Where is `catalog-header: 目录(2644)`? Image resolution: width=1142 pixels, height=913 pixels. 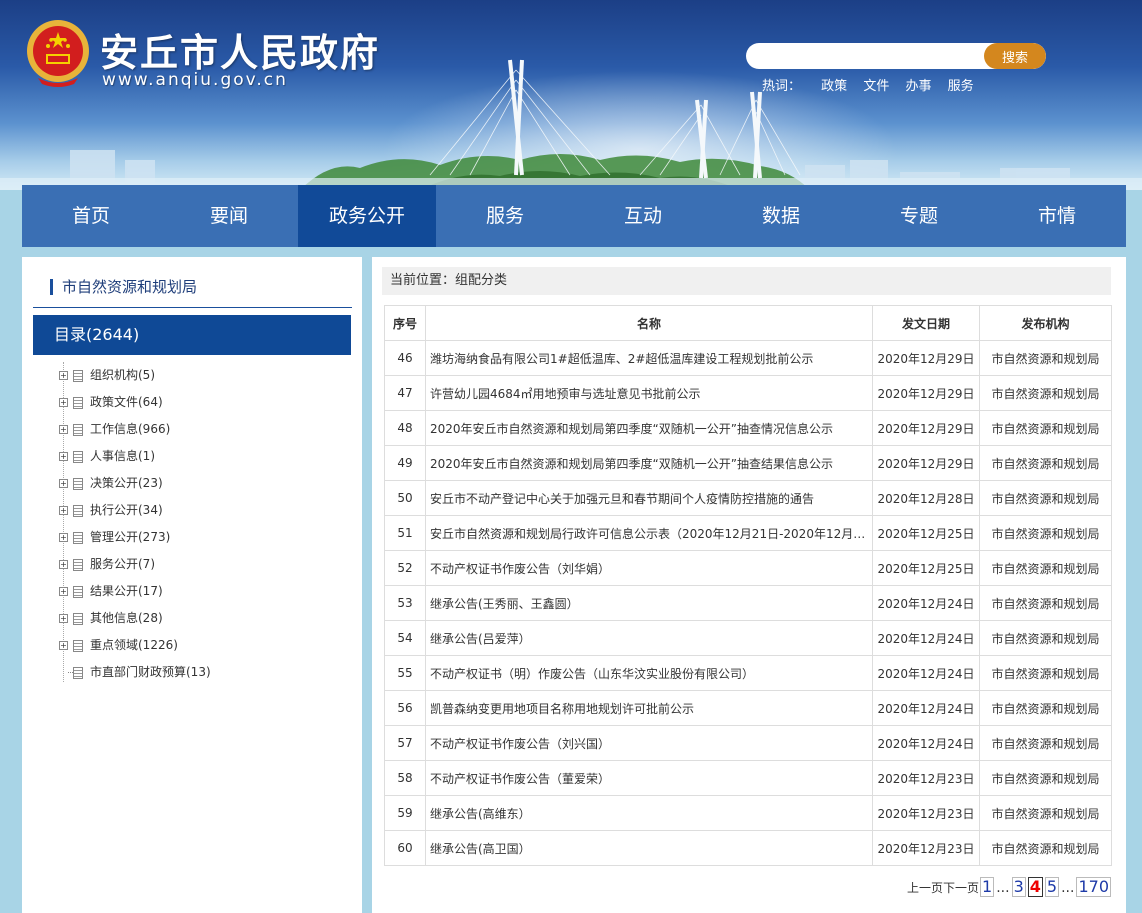
catalog-header: 目录(2644) is located at coordinates (192, 335).